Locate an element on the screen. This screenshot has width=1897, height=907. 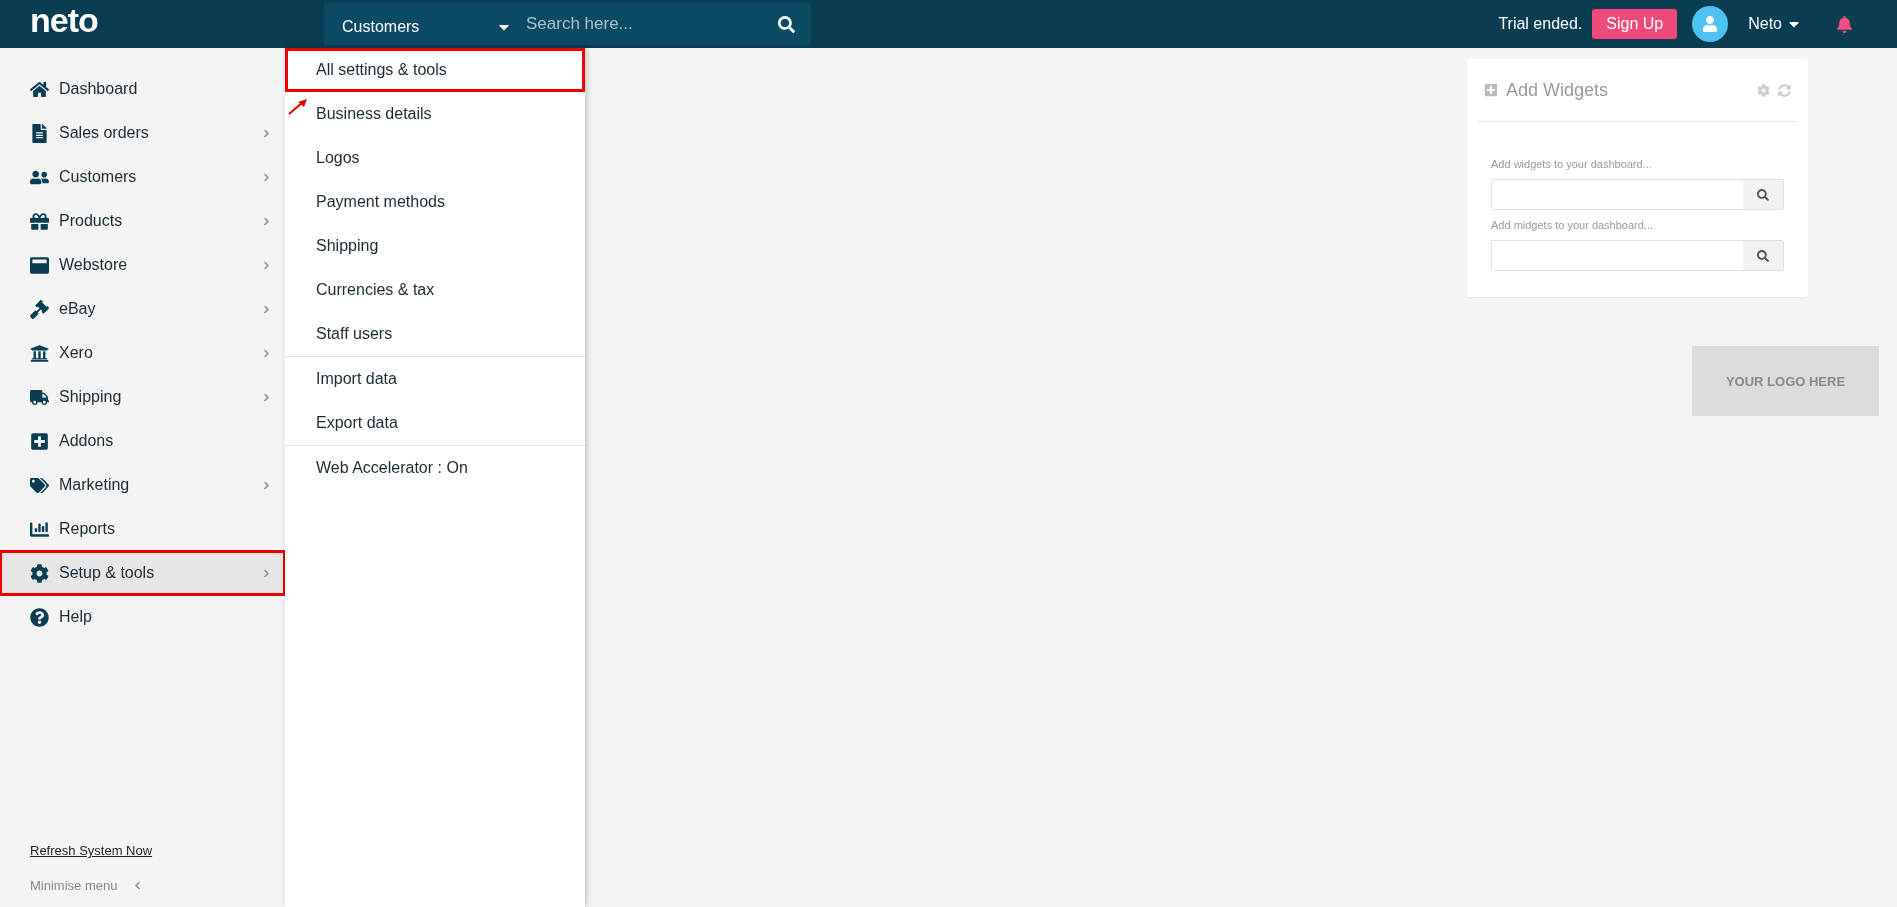
sidebar-item: Help is located at coordinates (142, 617).